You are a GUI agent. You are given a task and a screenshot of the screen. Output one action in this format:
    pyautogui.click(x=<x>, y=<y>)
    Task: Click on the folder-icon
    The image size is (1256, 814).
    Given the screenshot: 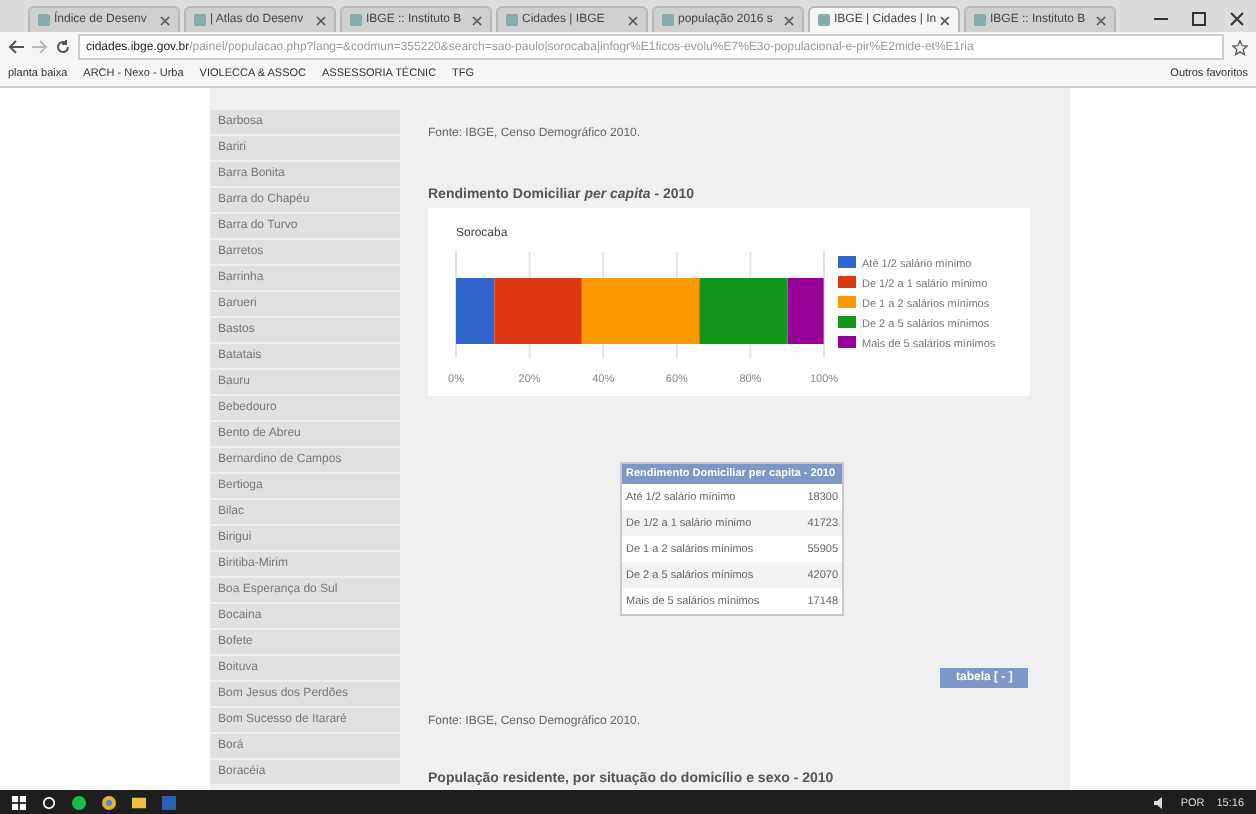 What is the action you would take?
    pyautogui.click(x=139, y=803)
    